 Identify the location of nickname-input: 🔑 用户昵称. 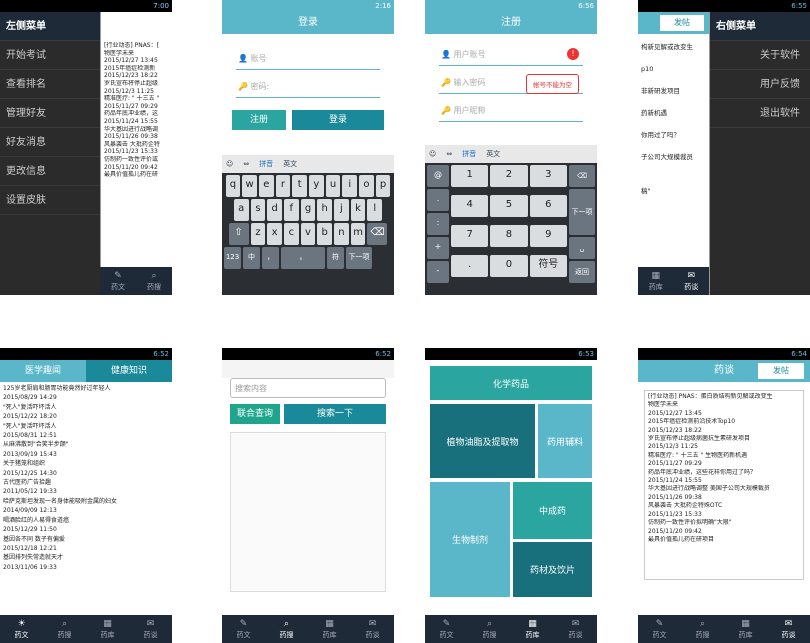
(511, 111).